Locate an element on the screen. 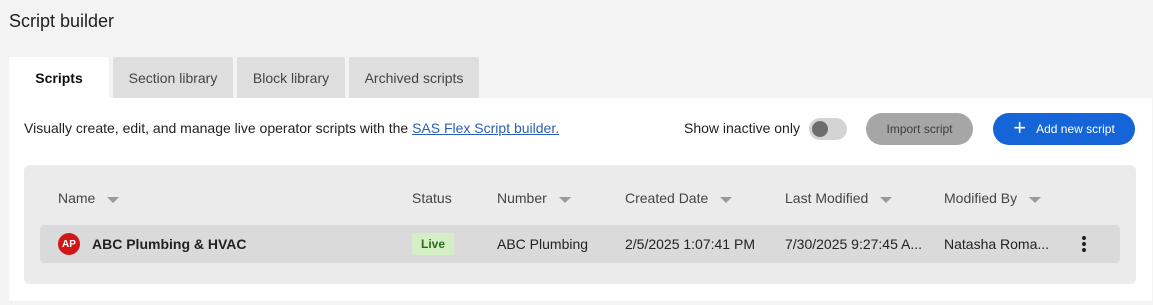 The width and height of the screenshot is (1153, 305). column-header-created-date: Created Date is located at coordinates (679, 198).